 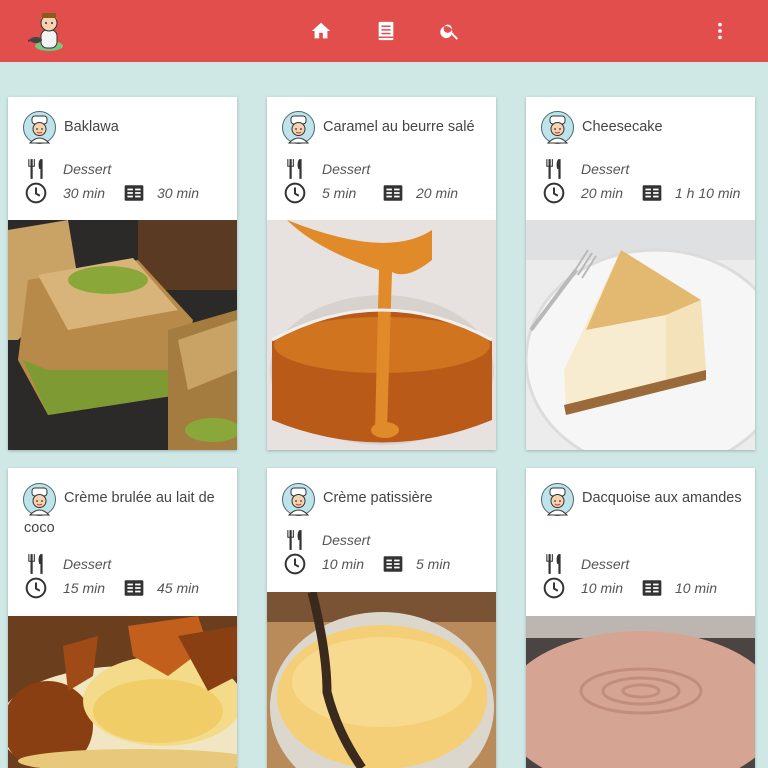 What do you see at coordinates (119, 513) in the screenshot?
I see `recipe-title: Crème brulée au lait de coco` at bounding box center [119, 513].